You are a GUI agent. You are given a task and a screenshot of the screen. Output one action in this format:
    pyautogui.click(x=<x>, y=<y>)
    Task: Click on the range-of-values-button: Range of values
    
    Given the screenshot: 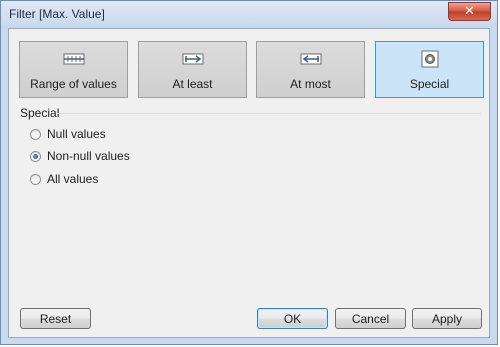 What is the action you would take?
    pyautogui.click(x=73, y=69)
    